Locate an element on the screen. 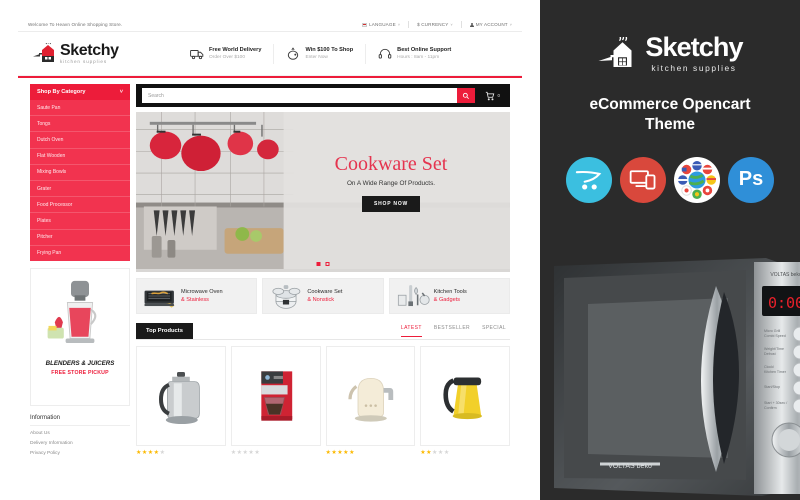 This screenshot has height=500, width=800. sidebar-item-dutch-oven: Dutch Oven is located at coordinates (80, 140).